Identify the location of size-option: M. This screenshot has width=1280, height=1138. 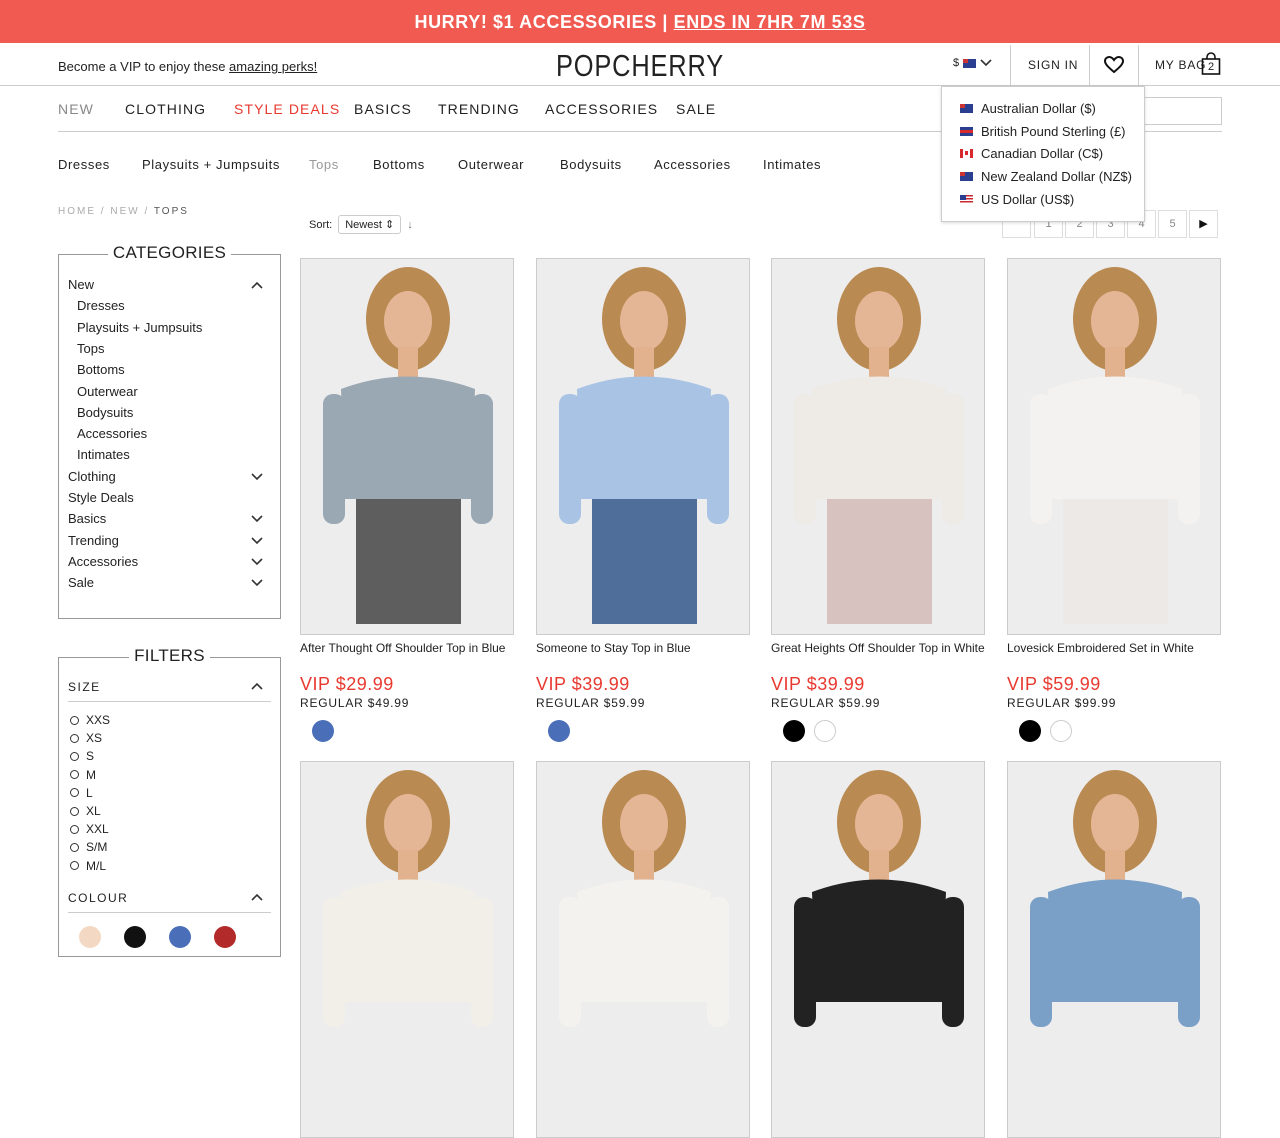
(83, 775).